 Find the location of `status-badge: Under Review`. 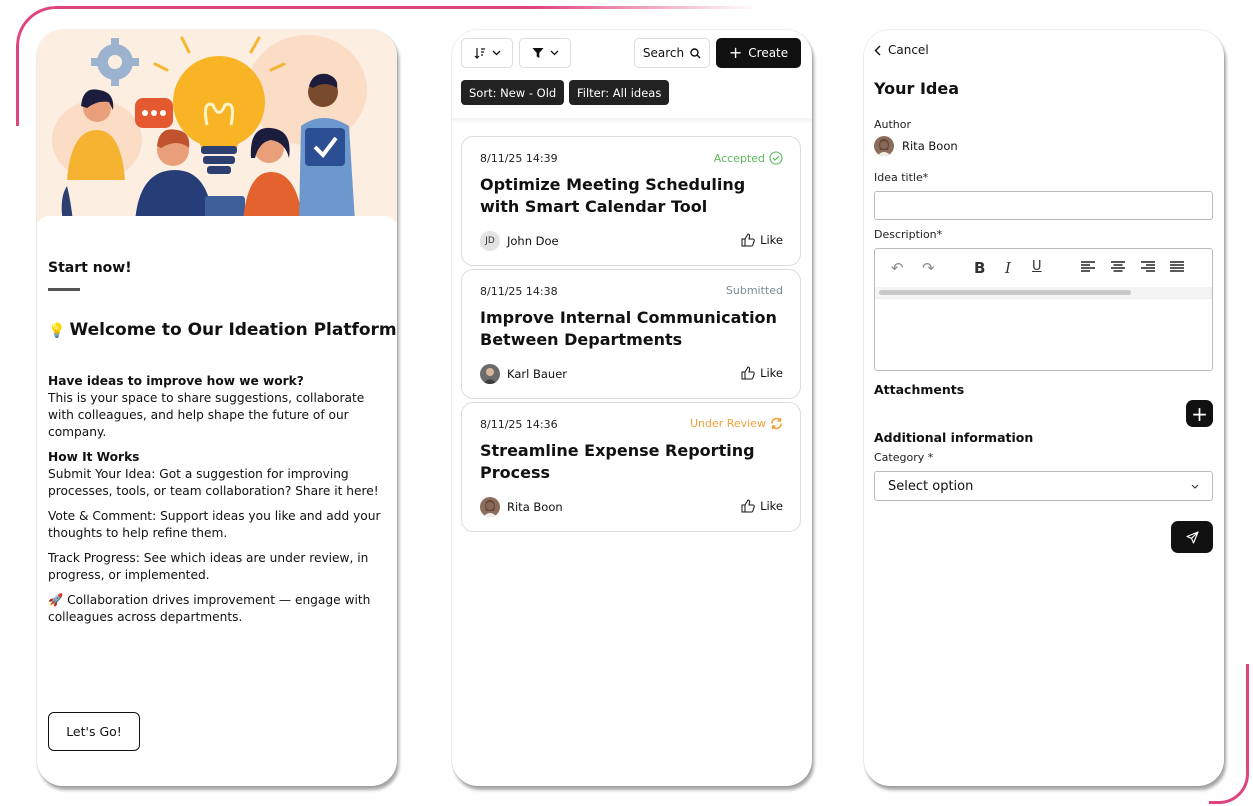

status-badge: Under Review is located at coordinates (736, 423).